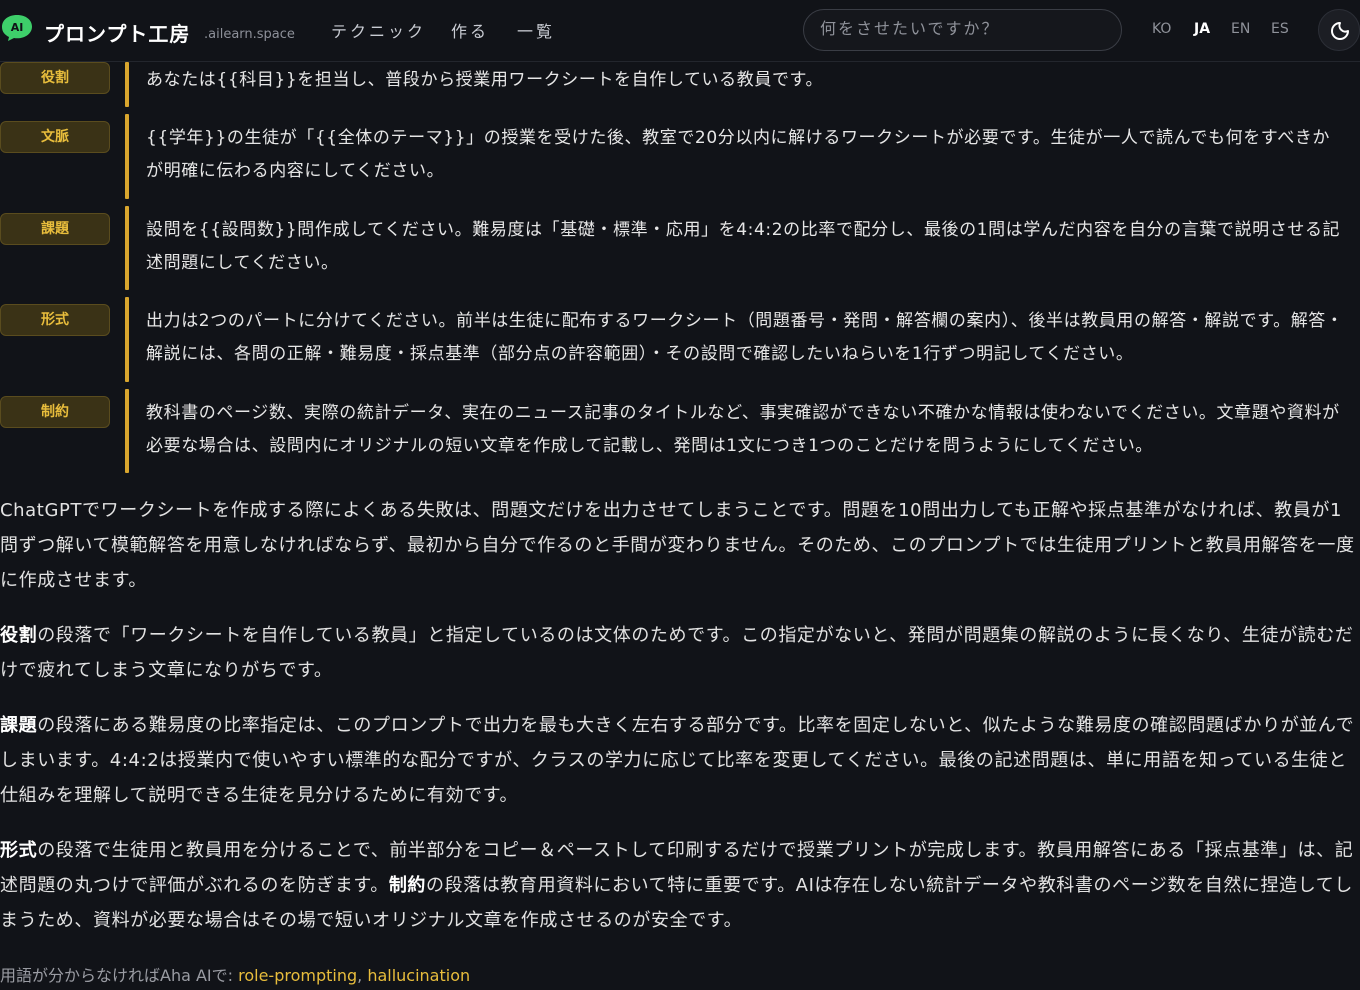  What do you see at coordinates (55, 78) in the screenshot?
I see `tag-role: 役割` at bounding box center [55, 78].